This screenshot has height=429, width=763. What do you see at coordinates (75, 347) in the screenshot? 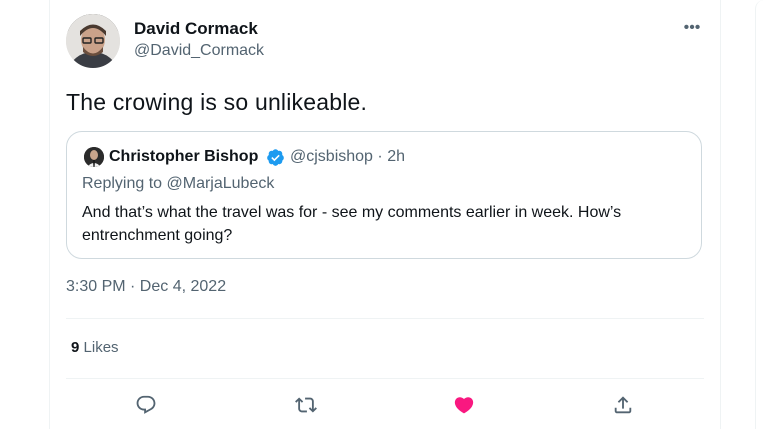
I see `likes-number: 9` at bounding box center [75, 347].